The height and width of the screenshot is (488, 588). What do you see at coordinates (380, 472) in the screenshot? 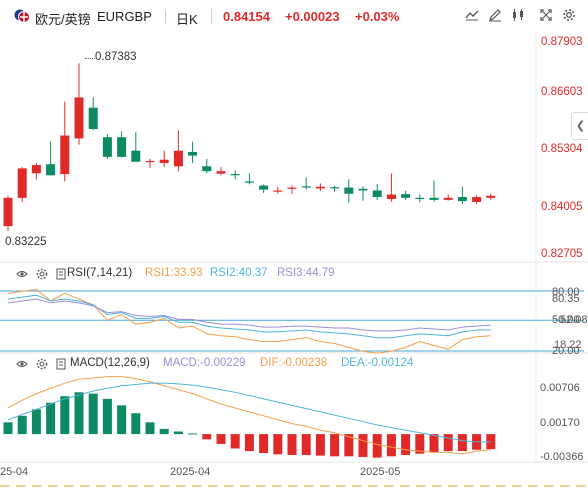
I see `x-tick: 2025-05` at bounding box center [380, 472].